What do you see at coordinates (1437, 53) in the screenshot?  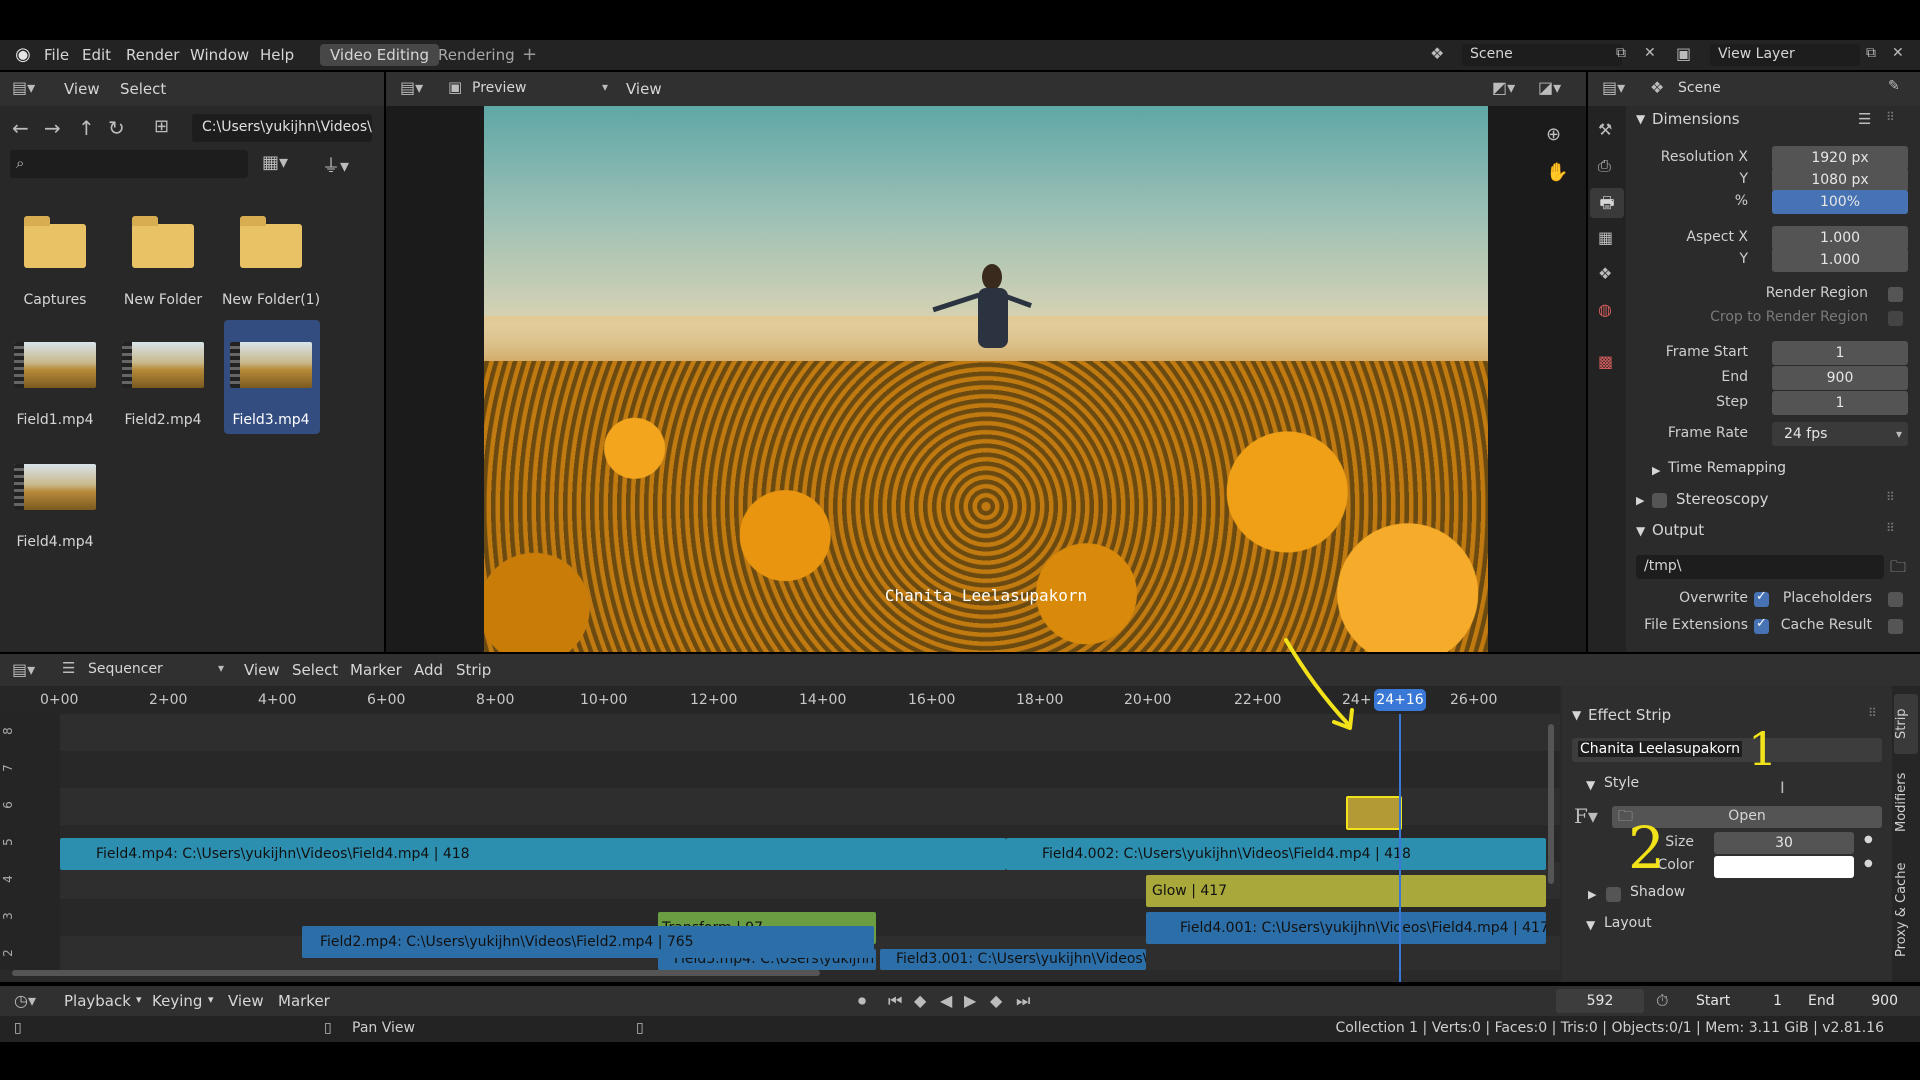 I see `scene-icon: ❖` at bounding box center [1437, 53].